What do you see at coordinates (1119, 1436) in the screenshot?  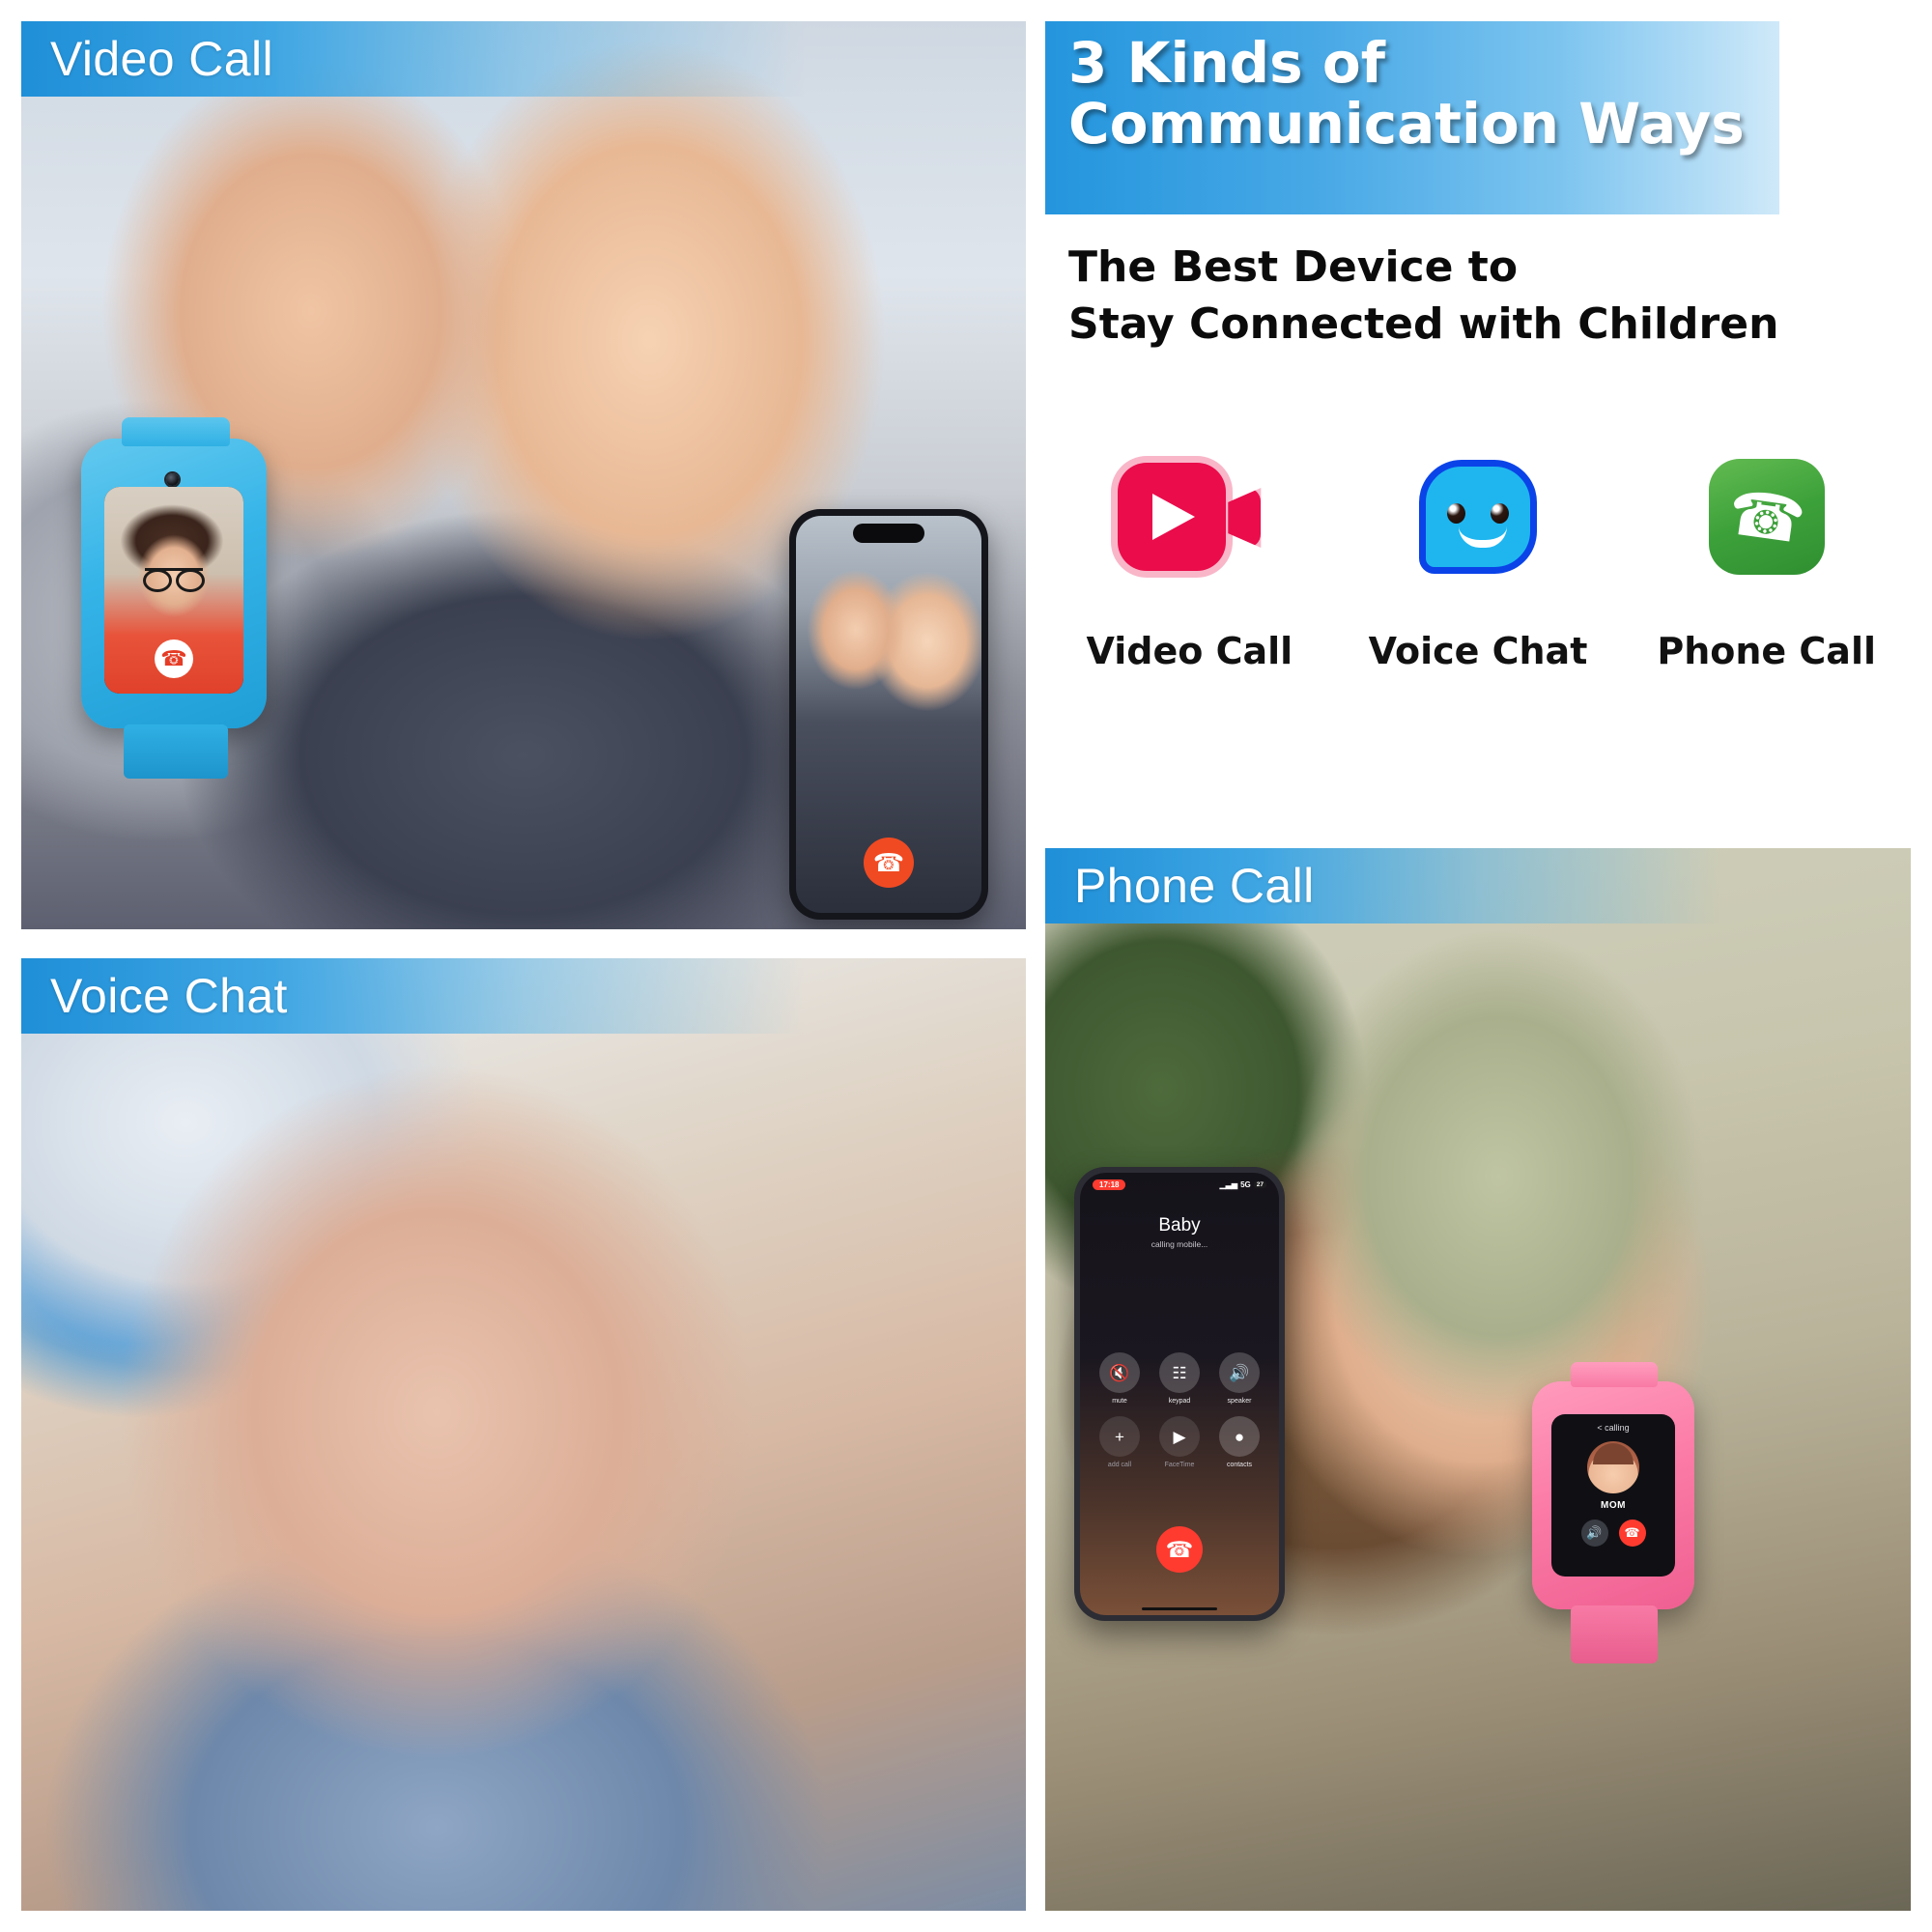 I see `plus-icon: +` at bounding box center [1119, 1436].